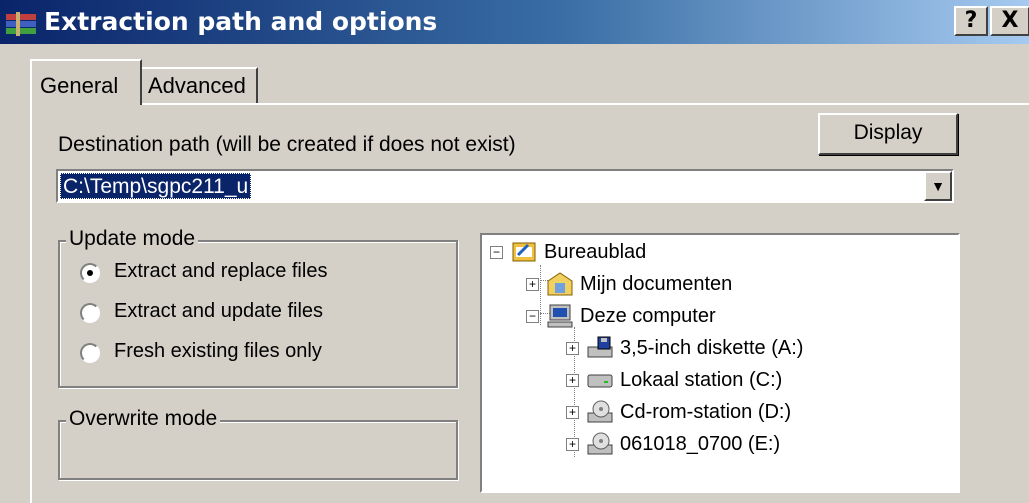 The height and width of the screenshot is (503, 1029). Describe the element at coordinates (241, 21) in the screenshot. I see `window-title: Extraction path and options` at that location.